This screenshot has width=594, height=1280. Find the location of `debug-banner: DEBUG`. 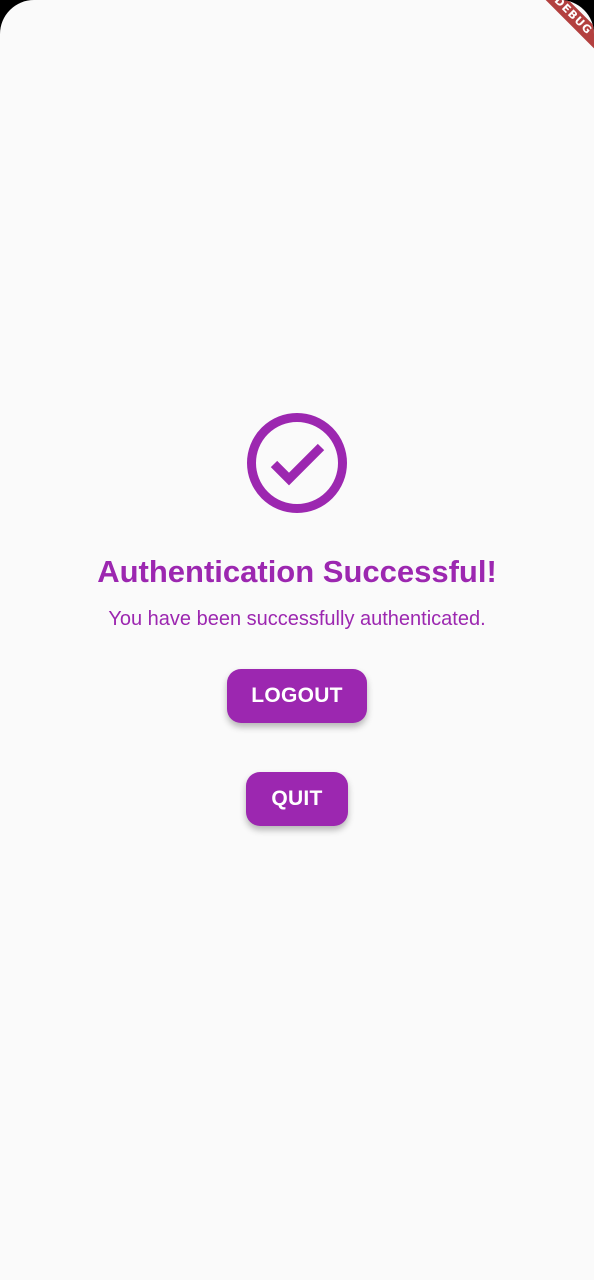

debug-banner: DEBUG is located at coordinates (554, 40).